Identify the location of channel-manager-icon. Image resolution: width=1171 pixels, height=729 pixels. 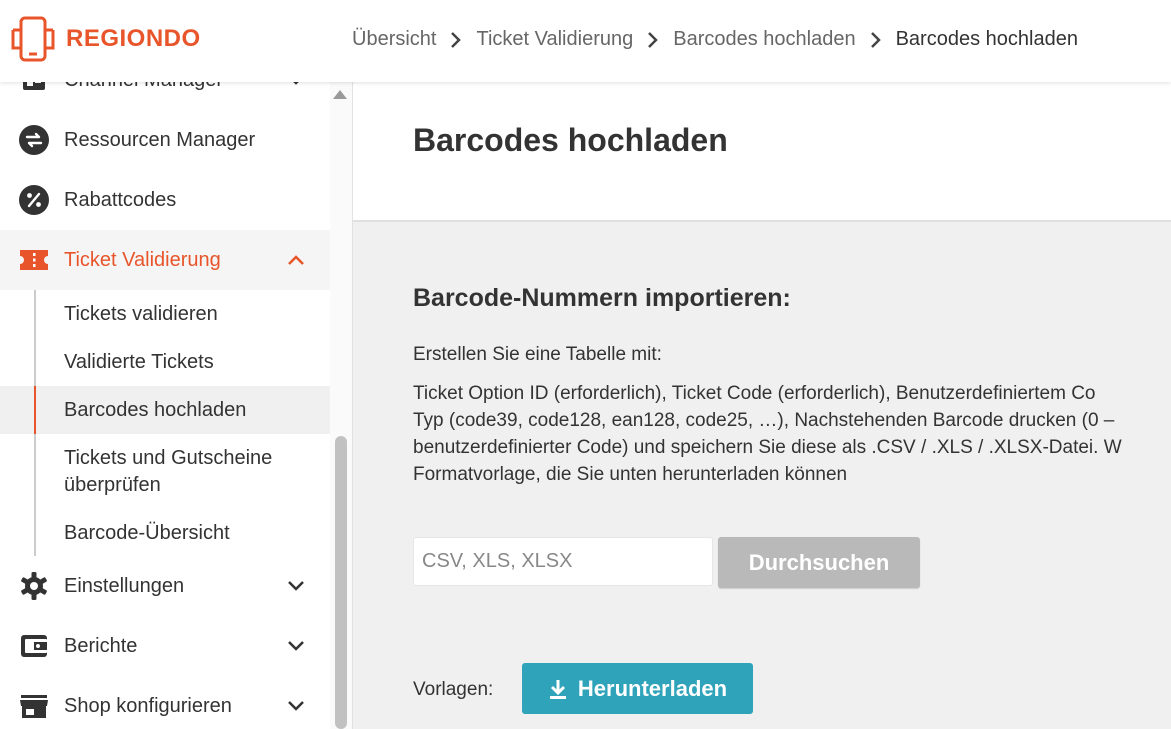
(34, 89).